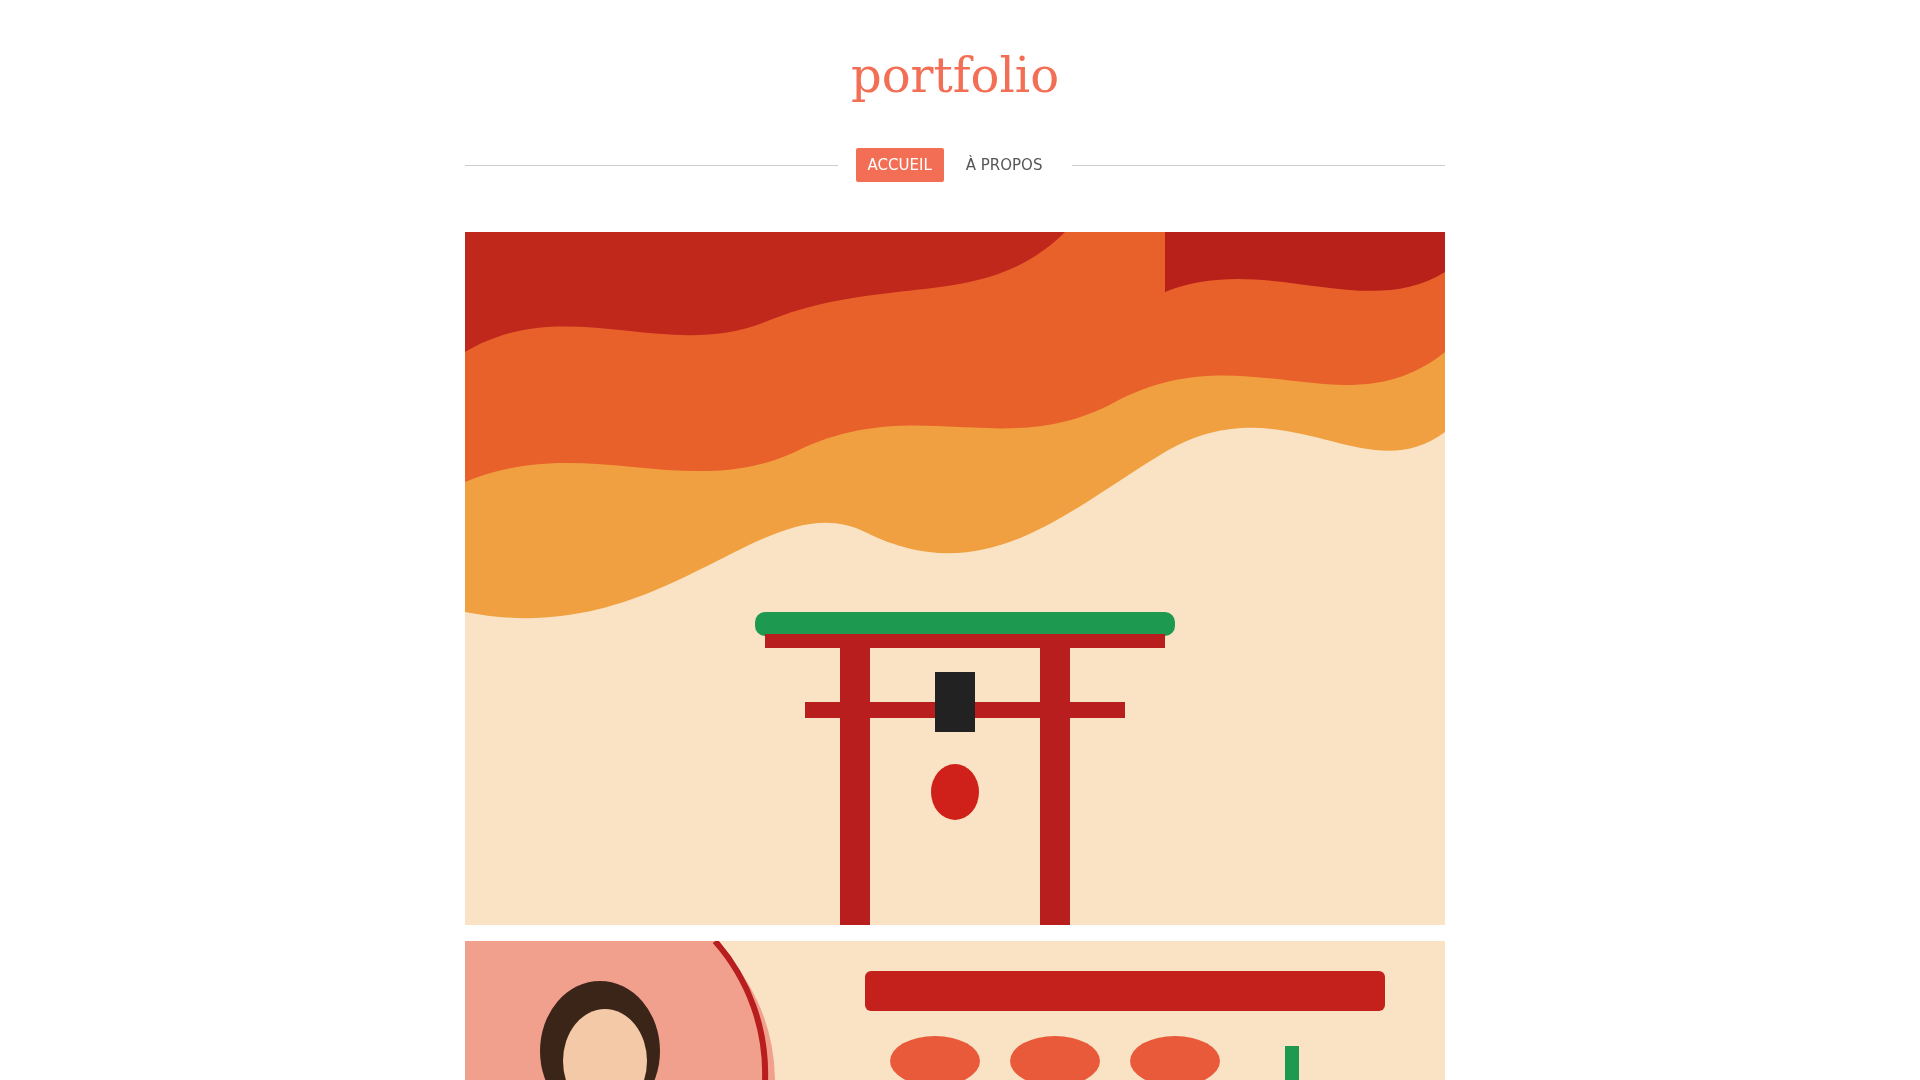 This screenshot has height=1080, width=1920. What do you see at coordinates (955, 54) in the screenshot?
I see `site-title: portfolio` at bounding box center [955, 54].